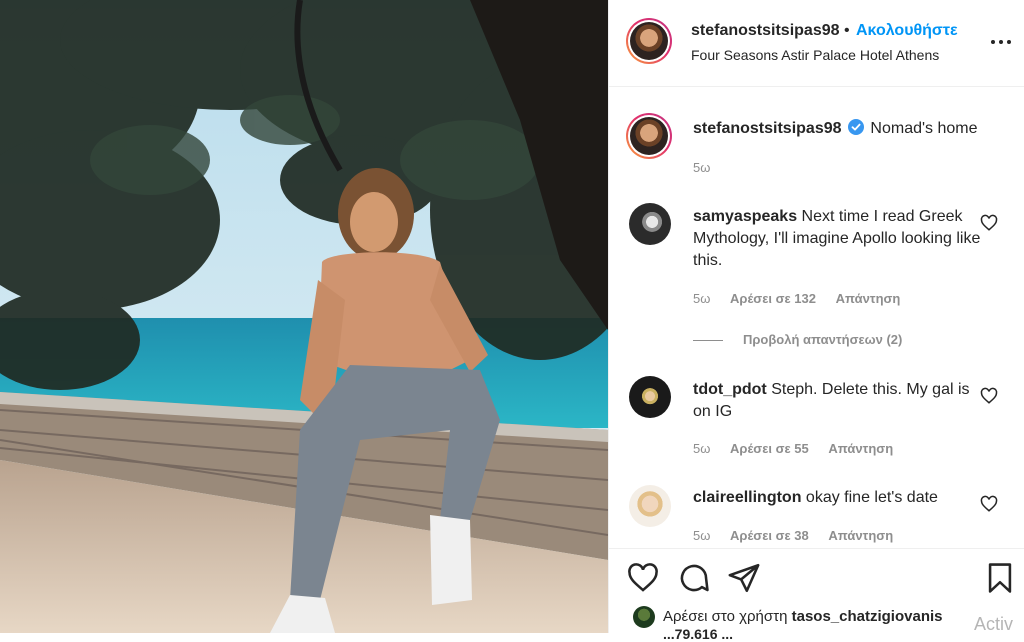  Describe the element at coordinates (767, 128) in the screenshot. I see `caption-username: stefanostsitsipas98` at that location.